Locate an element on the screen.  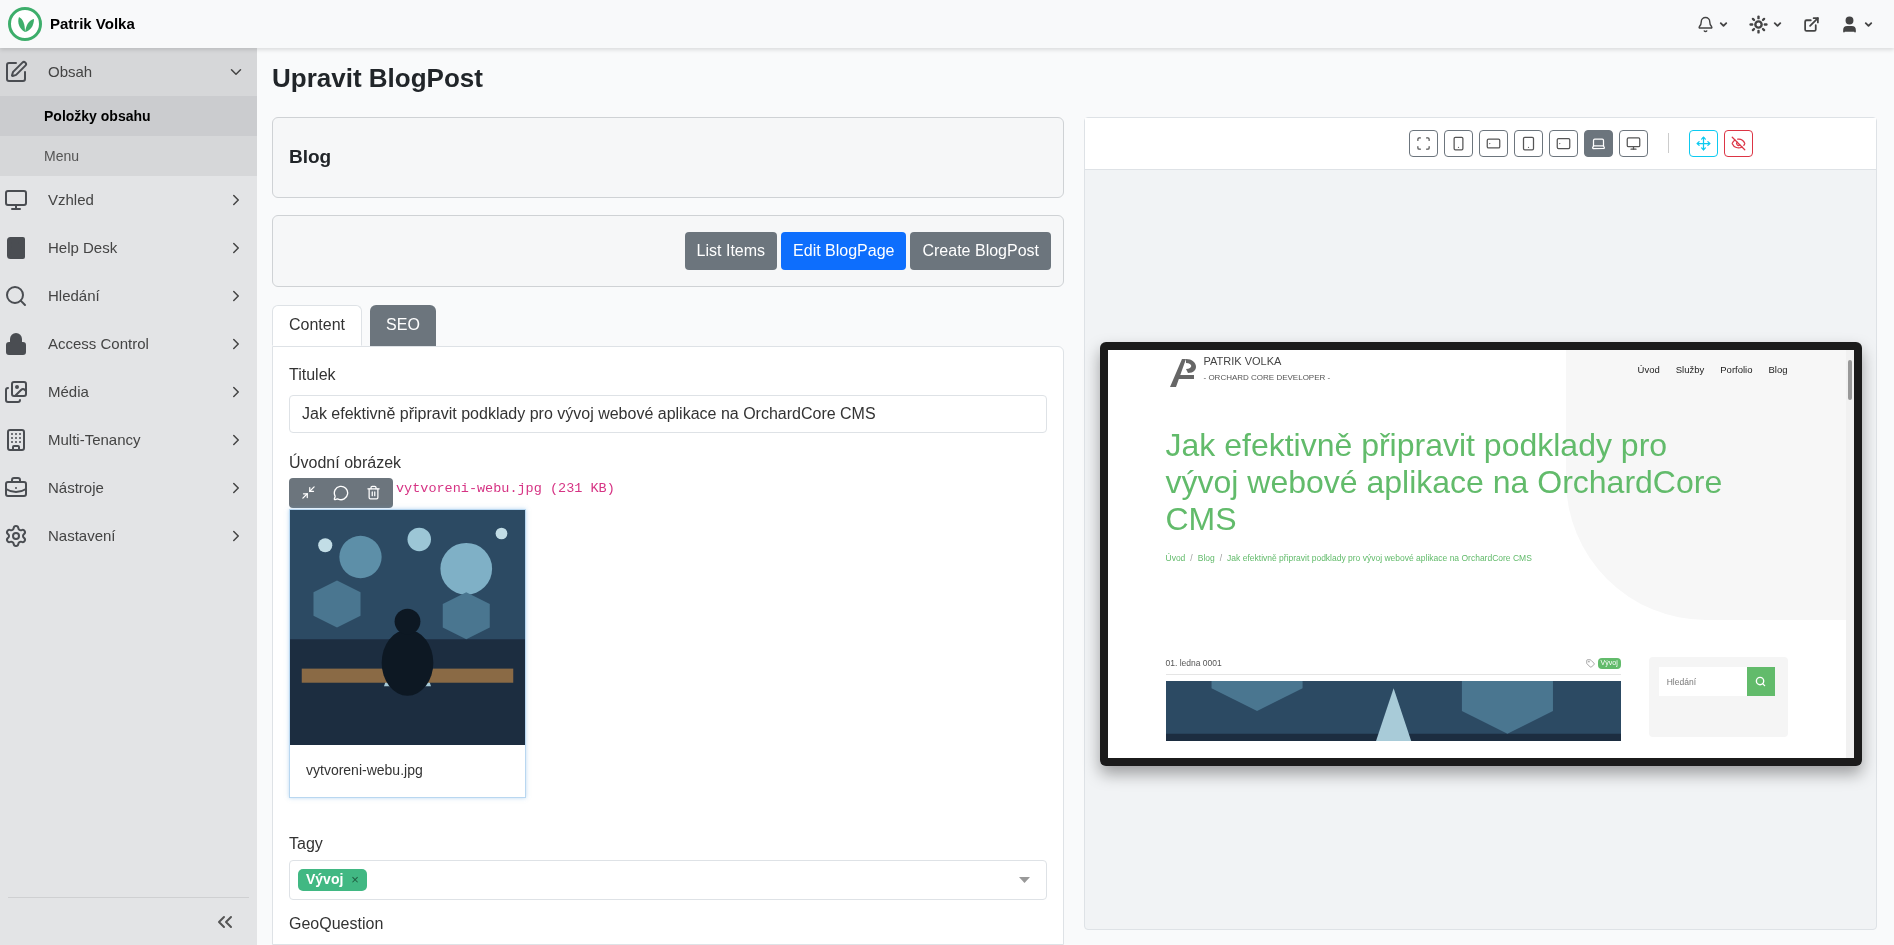
field-label: Úvodní obrázek is located at coordinates (346, 462).